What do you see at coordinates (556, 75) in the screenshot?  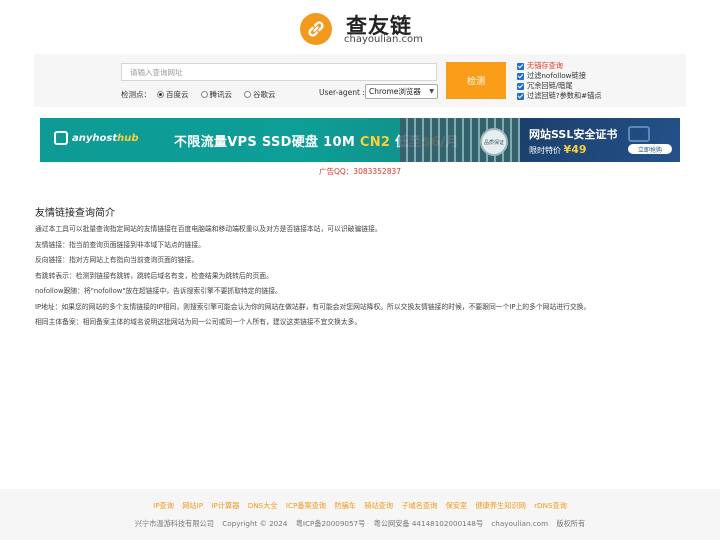 I see `option-label: 过滤nofollow链接` at bounding box center [556, 75].